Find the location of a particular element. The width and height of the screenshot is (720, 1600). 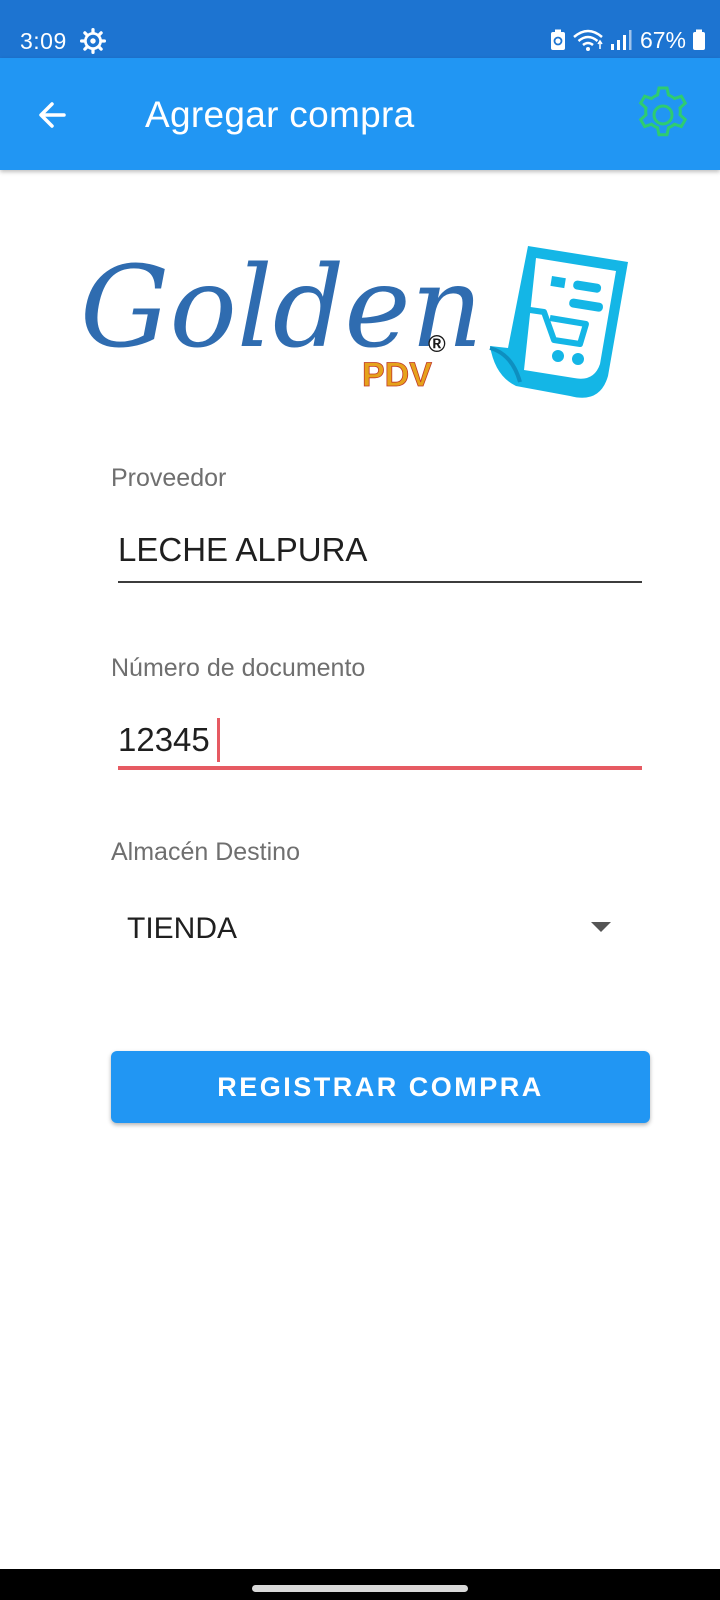

status-bar: 3:09 67% is located at coordinates (360, 29).